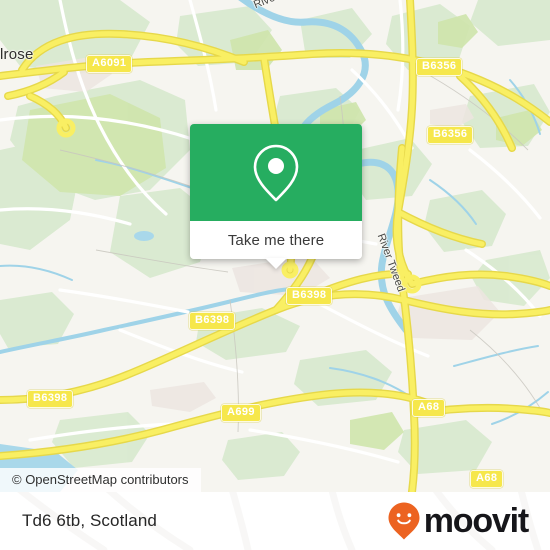 The image size is (550, 550). Describe the element at coordinates (212, 321) in the screenshot. I see `road-shield-b6398-mid: B6398` at that location.